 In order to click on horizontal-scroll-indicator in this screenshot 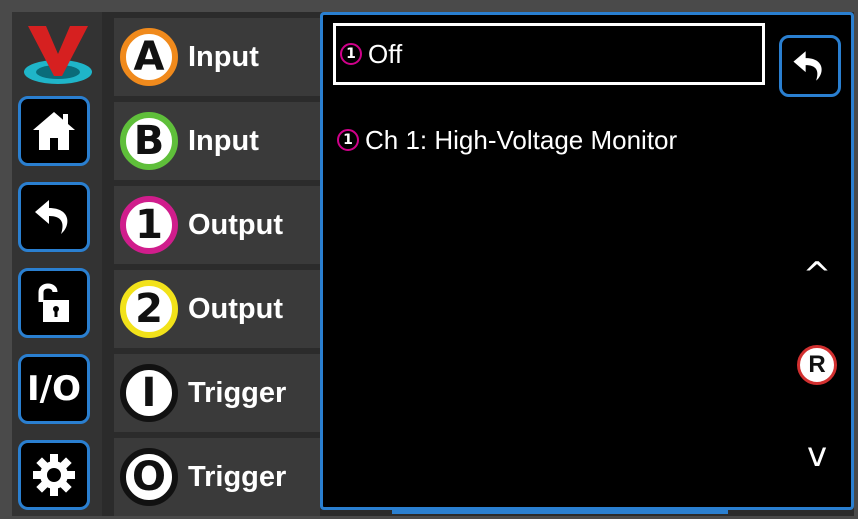, I will do `click(560, 511)`.